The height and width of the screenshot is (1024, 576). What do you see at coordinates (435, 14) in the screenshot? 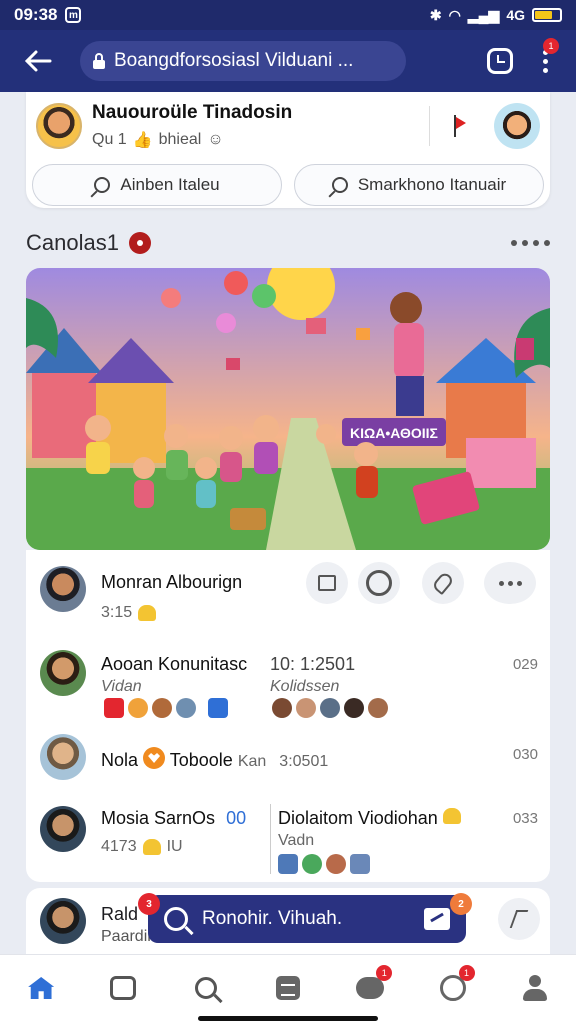
I see `bluetooth-icon: ✱` at bounding box center [435, 14].